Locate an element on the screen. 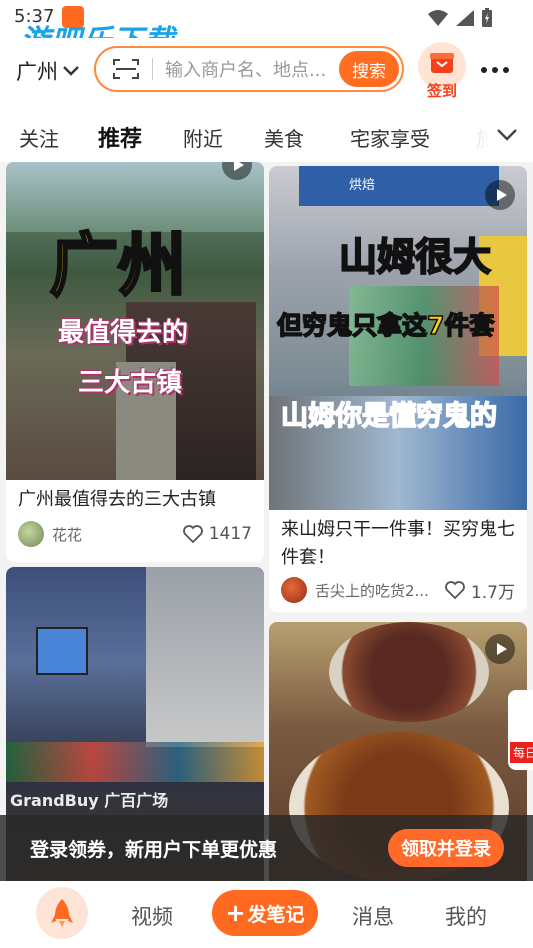 The image size is (533, 948). tab-recommend-label: 推荐 is located at coordinates (120, 139).